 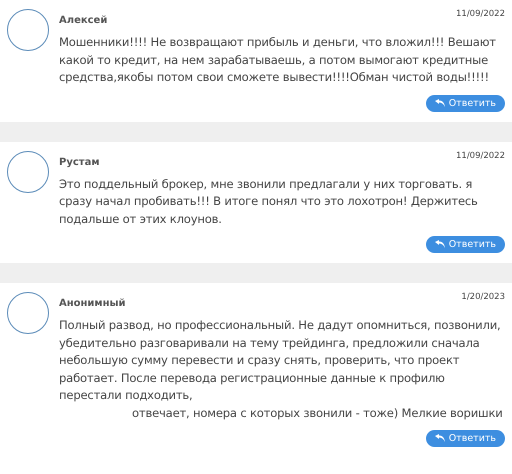 I want to click on author-name: Анонимный, so click(x=92, y=303).